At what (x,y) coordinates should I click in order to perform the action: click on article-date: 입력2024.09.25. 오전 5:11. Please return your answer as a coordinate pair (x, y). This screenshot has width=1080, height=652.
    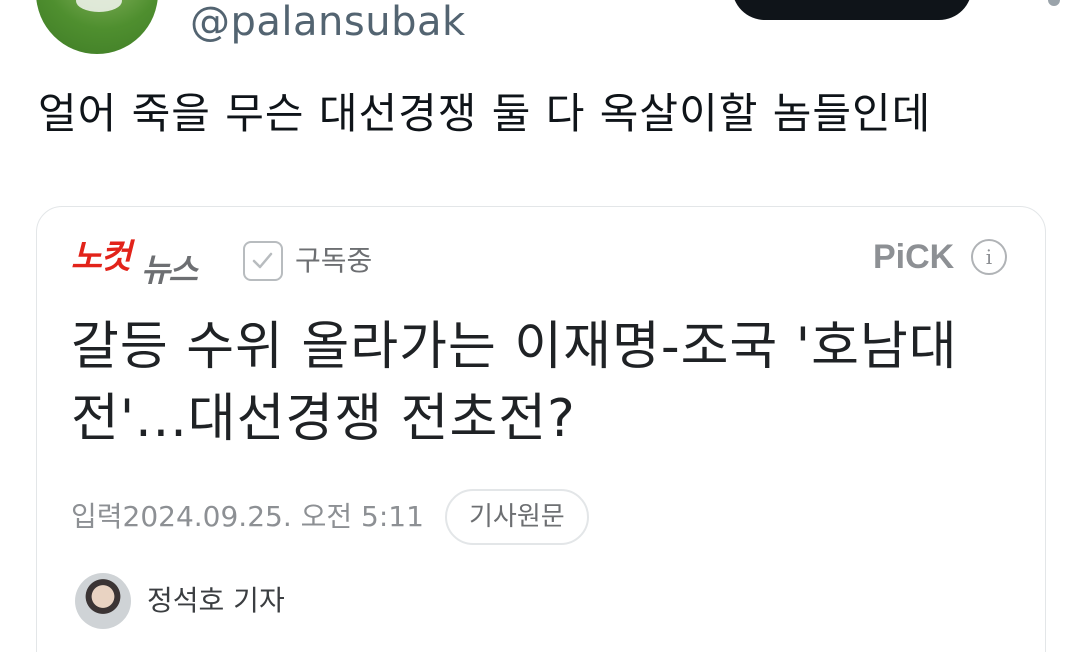
    Looking at the image, I should click on (247, 516).